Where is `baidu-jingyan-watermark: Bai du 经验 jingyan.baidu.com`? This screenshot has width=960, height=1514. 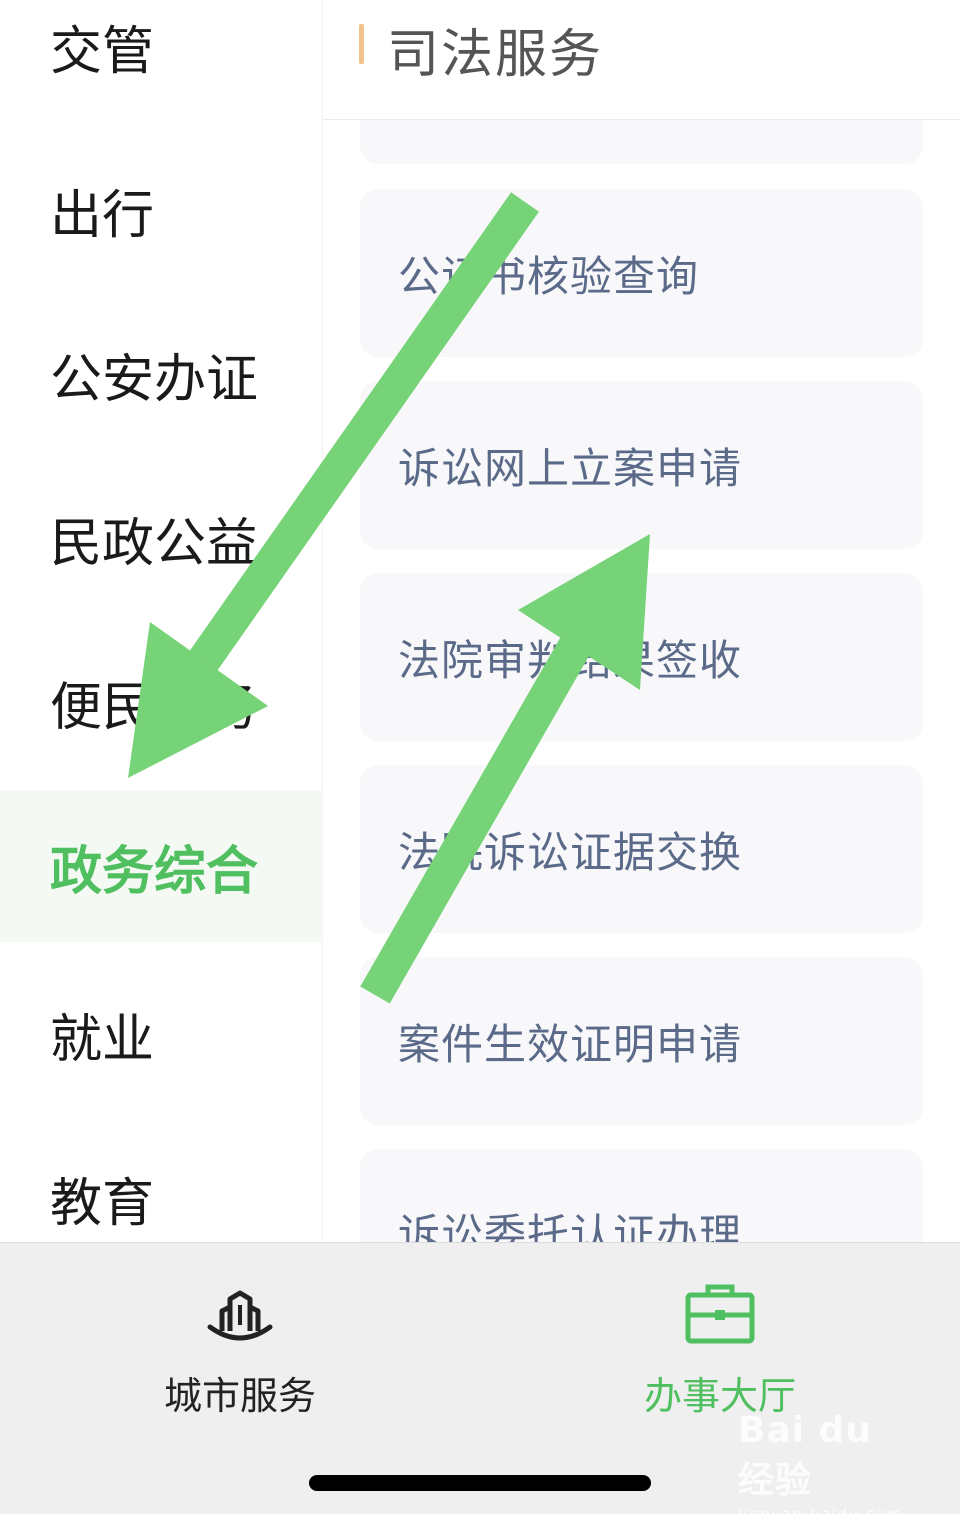 baidu-jingyan-watermark: Bai du 经验 jingyan.baidu.com is located at coordinates (828, 1462).